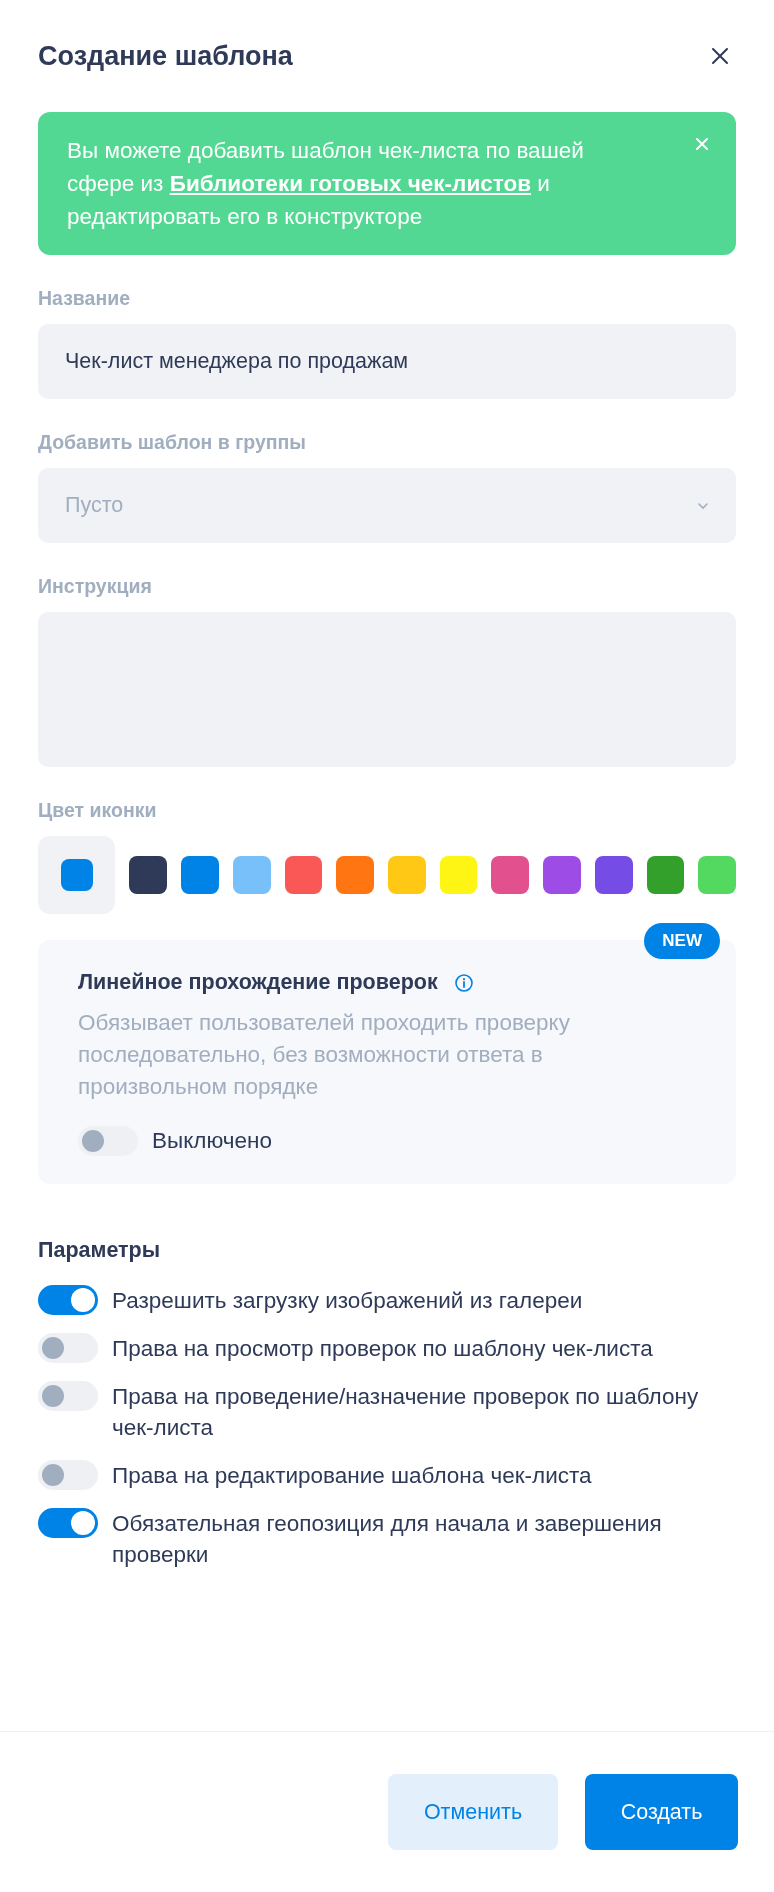 The width and height of the screenshot is (774, 1892). I want to click on close-icon, so click(720, 56).